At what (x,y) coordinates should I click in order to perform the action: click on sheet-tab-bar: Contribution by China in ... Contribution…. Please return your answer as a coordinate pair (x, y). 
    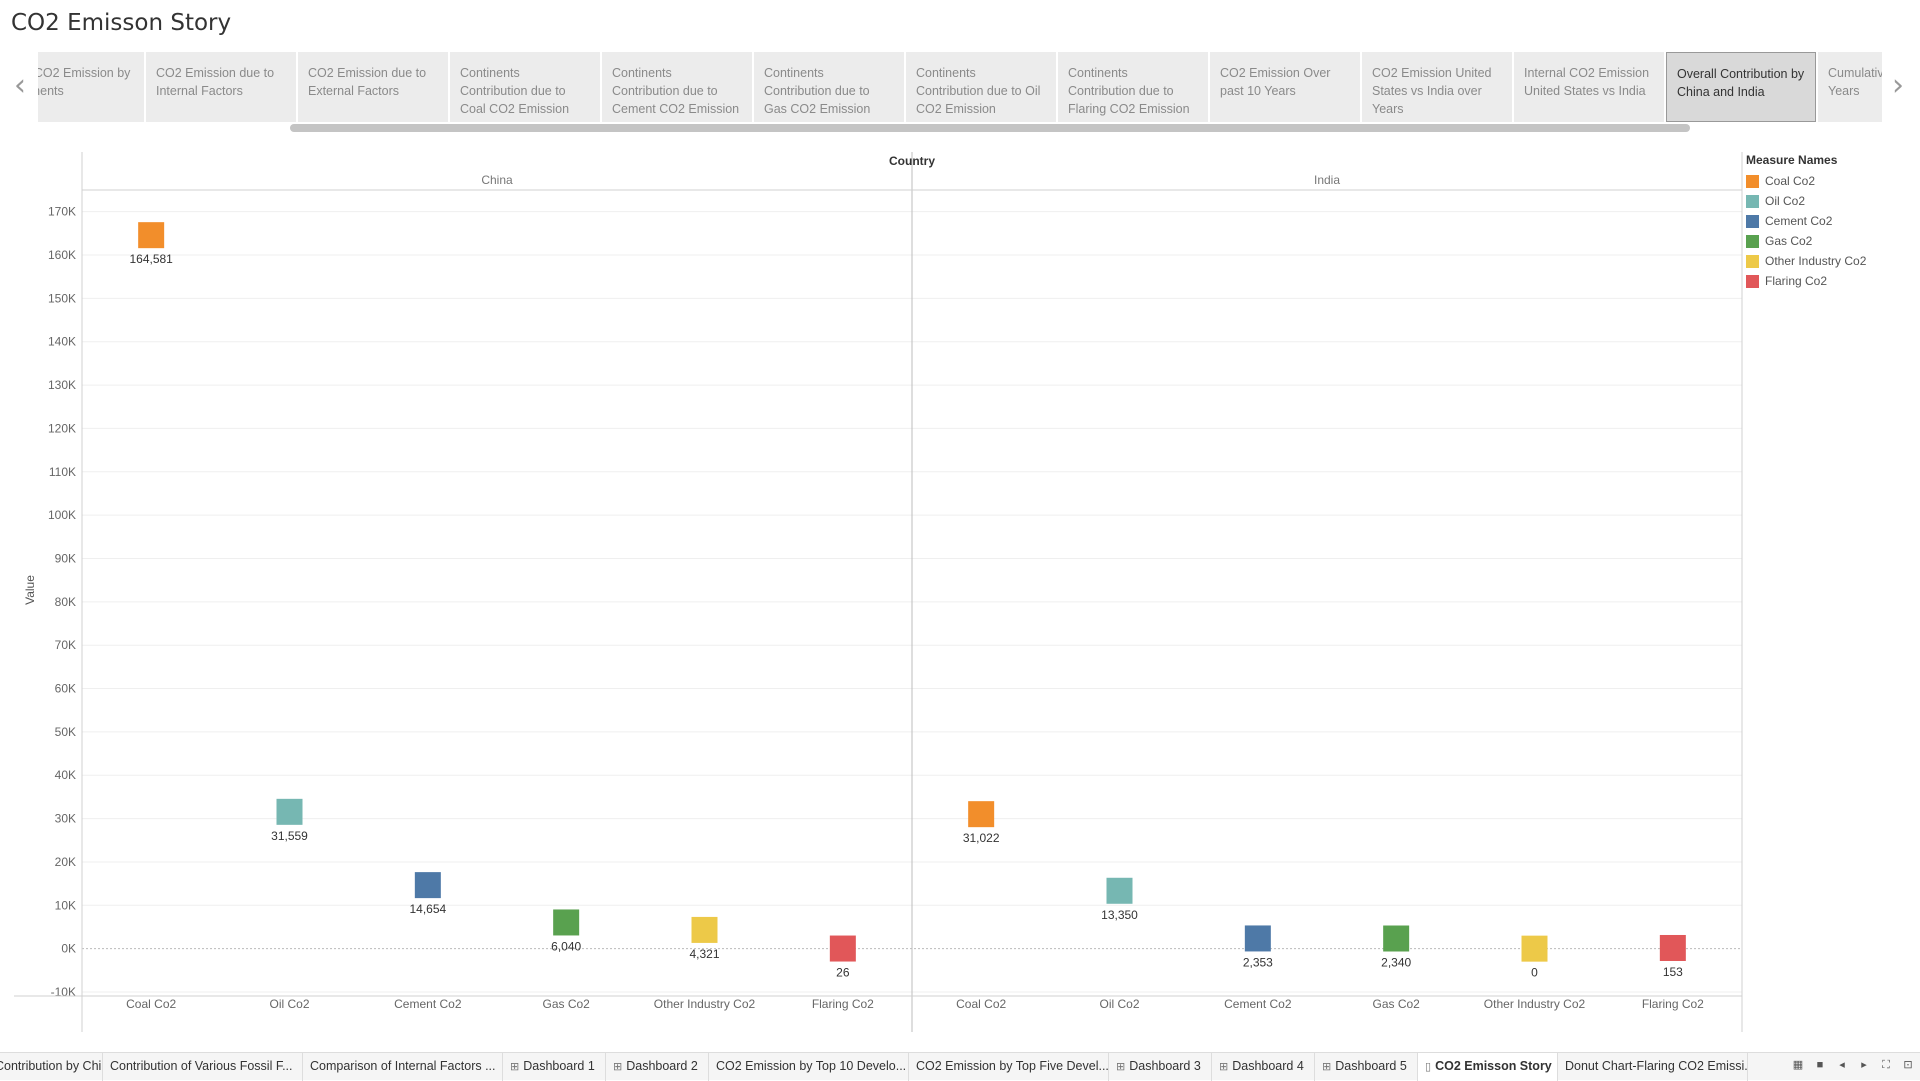
    Looking at the image, I should click on (960, 1066).